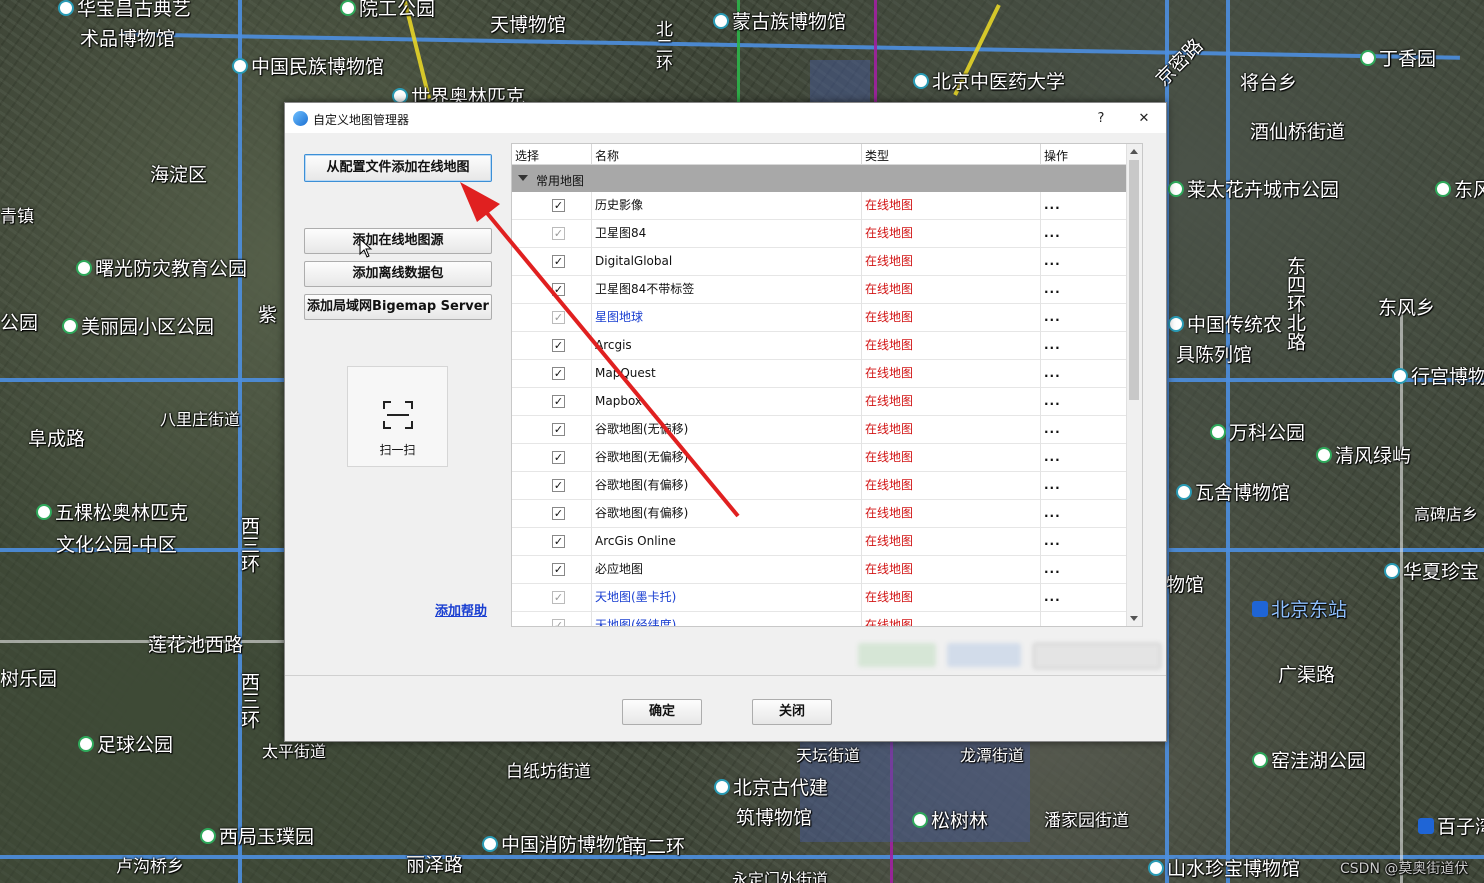 This screenshot has height=883, width=1484. I want to click on row-name: 谷歌地图(有偏移), so click(642, 485).